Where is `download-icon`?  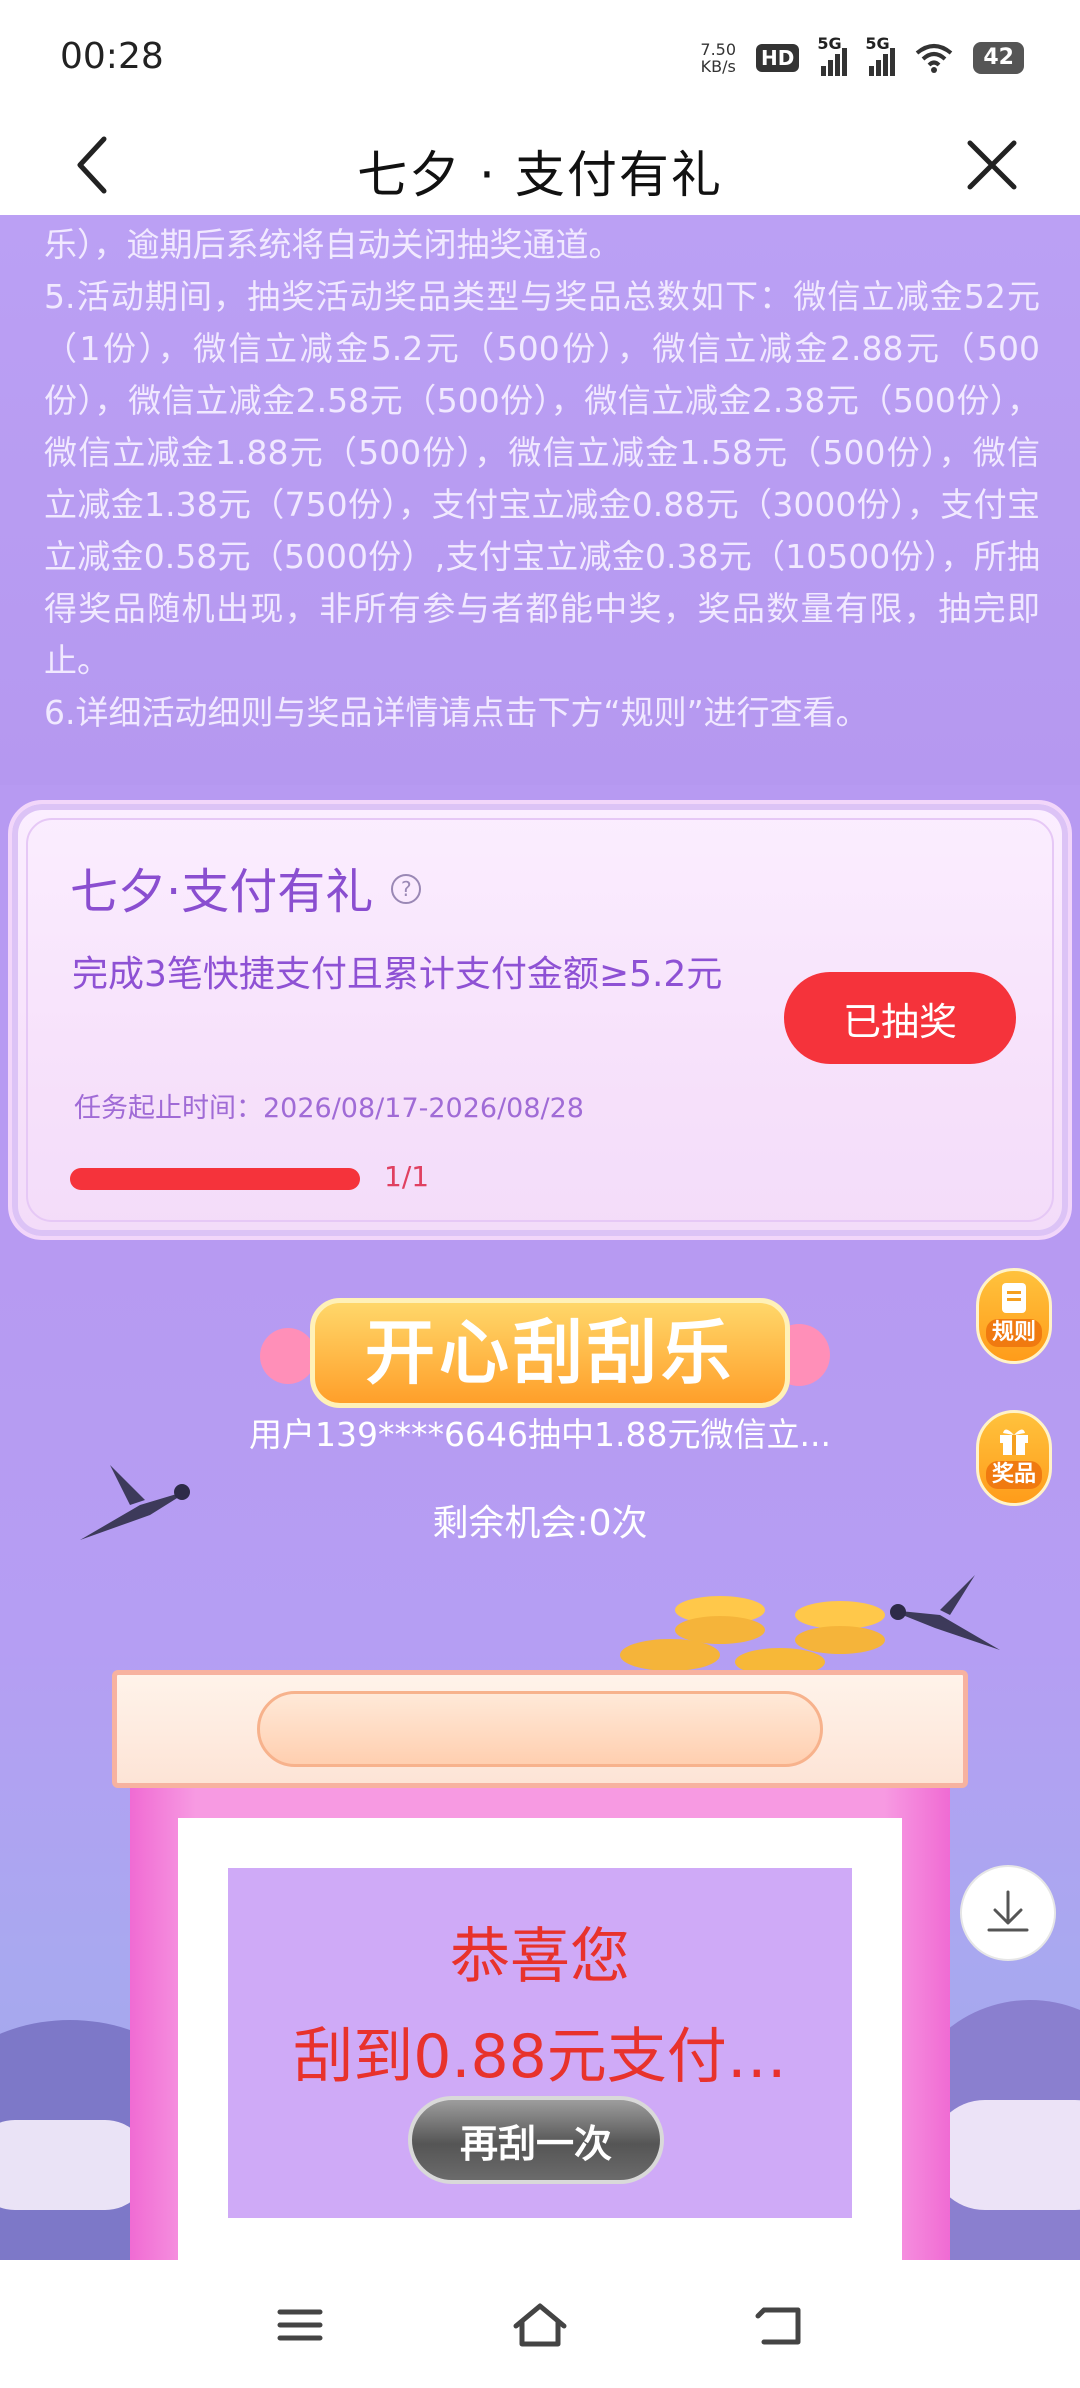
download-icon is located at coordinates (1008, 1911).